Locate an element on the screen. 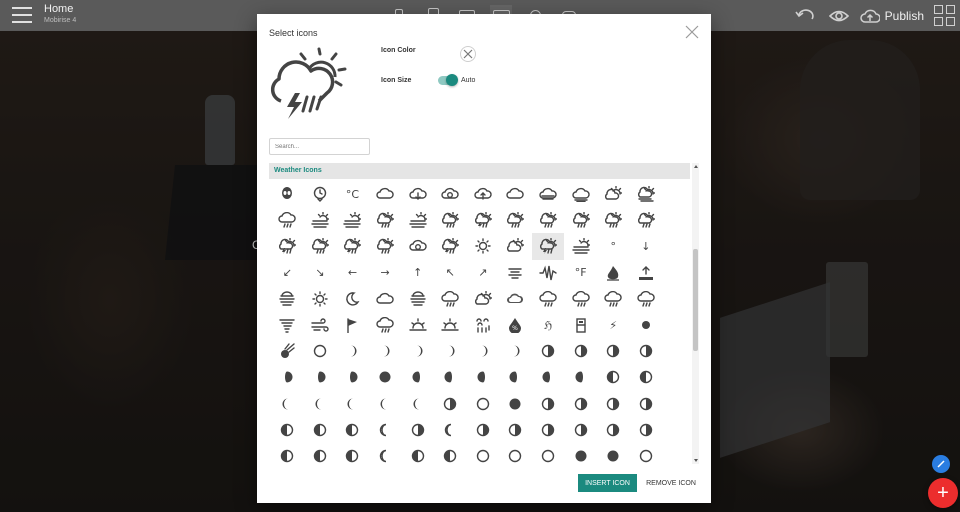  day-storm-selected-icon is located at coordinates (548, 246).